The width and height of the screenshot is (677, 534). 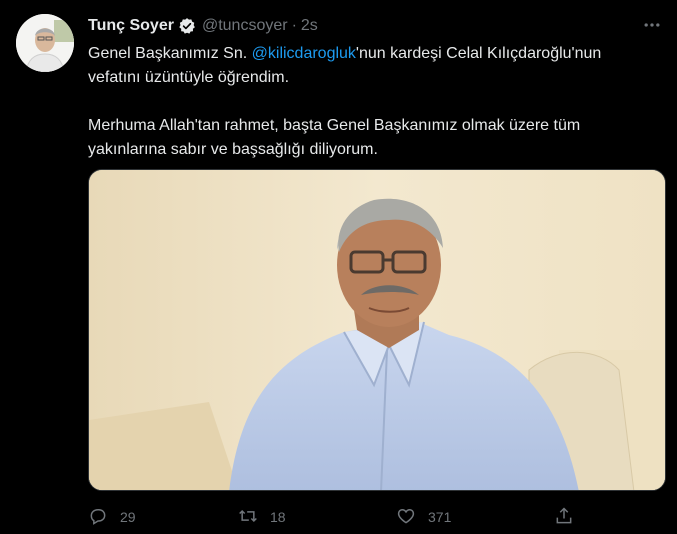 I want to click on reply-icon, so click(x=98, y=517).